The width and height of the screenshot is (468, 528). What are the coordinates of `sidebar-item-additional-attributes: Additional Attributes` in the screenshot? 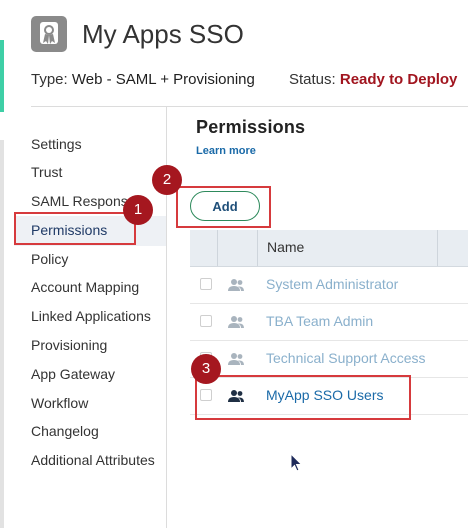 It's located at (93, 460).